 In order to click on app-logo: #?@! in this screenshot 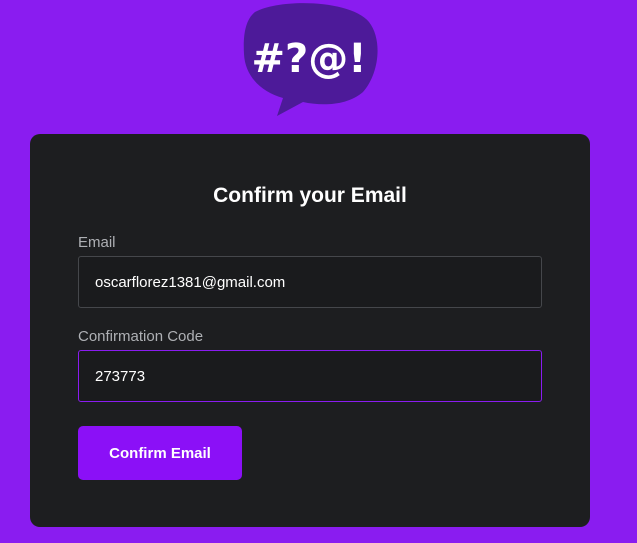, I will do `click(311, 60)`.